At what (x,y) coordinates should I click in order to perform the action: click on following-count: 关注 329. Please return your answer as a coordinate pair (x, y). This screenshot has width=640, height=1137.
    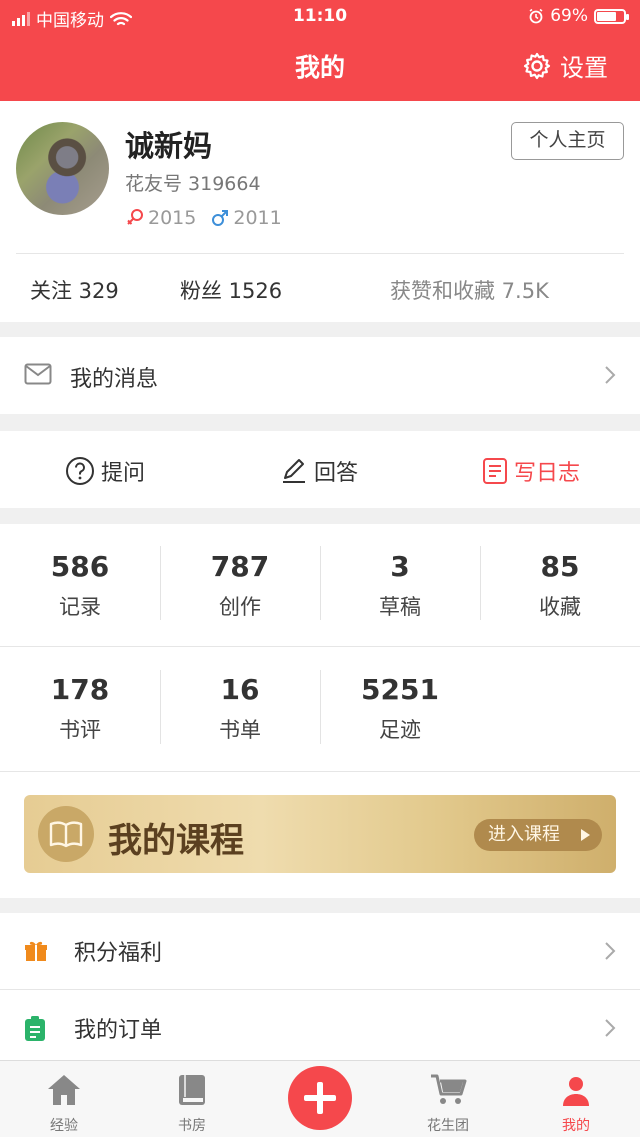
    Looking at the image, I should click on (74, 290).